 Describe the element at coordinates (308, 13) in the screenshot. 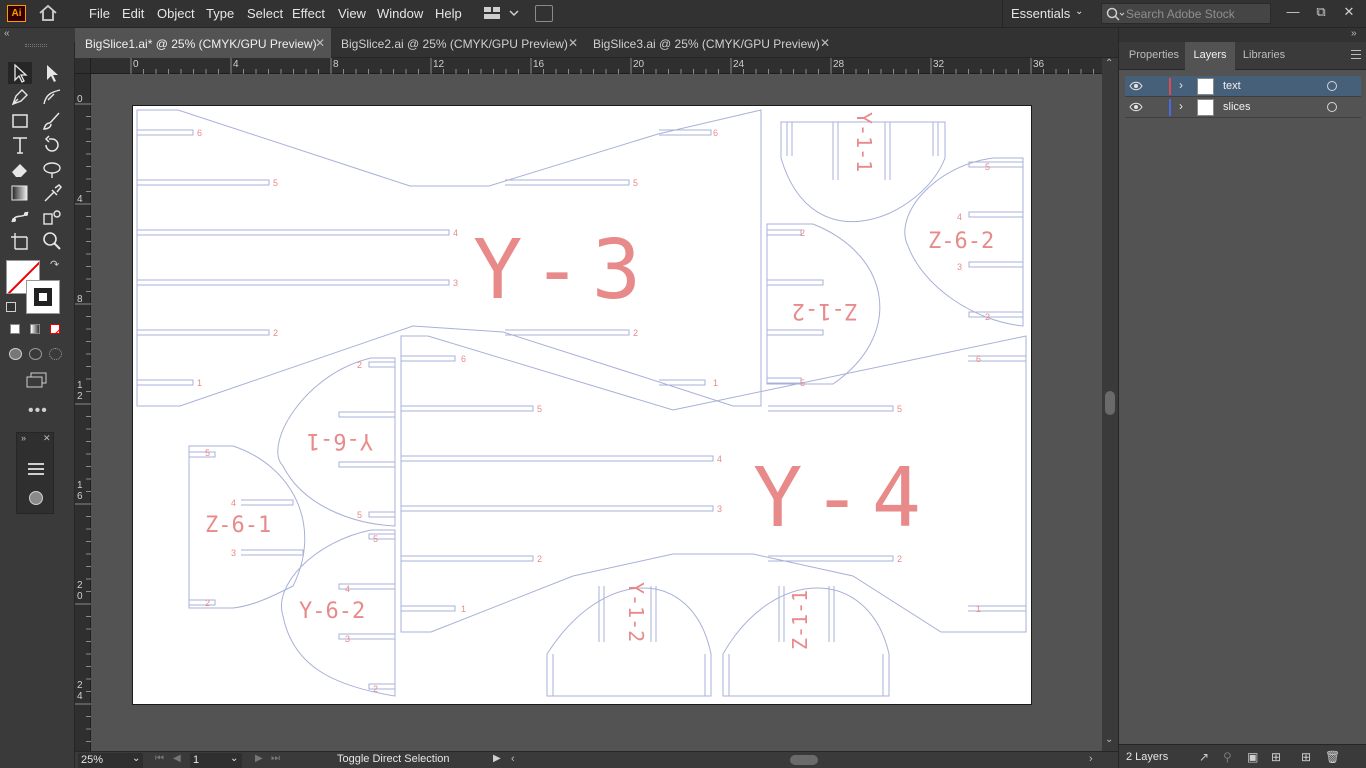

I see `menu-effect: Effect` at that location.